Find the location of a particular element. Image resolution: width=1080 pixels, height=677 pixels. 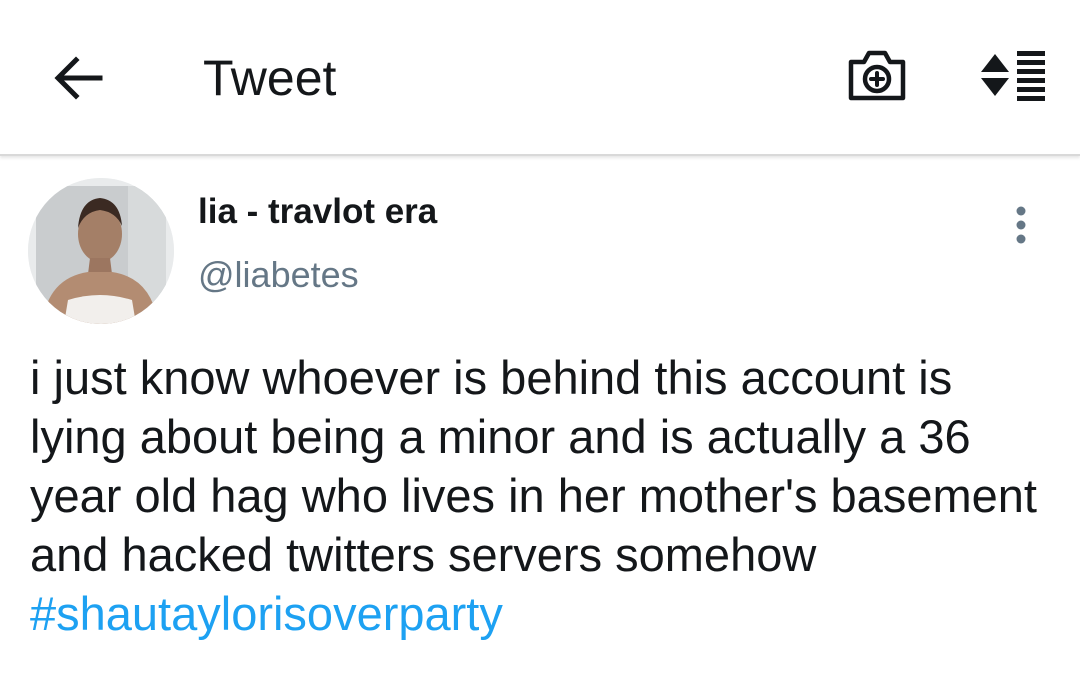

avatar-photo is located at coordinates (101, 251).